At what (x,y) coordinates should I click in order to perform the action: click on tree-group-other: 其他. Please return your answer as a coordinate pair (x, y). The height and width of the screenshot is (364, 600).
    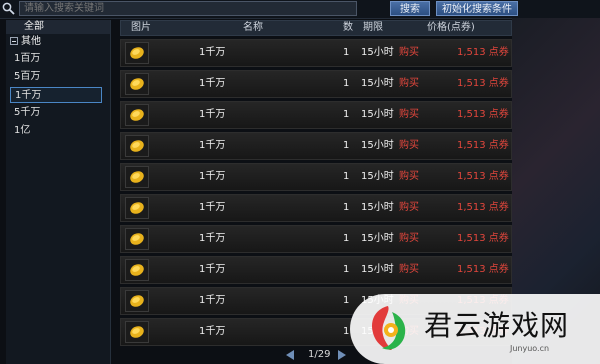
    Looking at the image, I should click on (58, 41).